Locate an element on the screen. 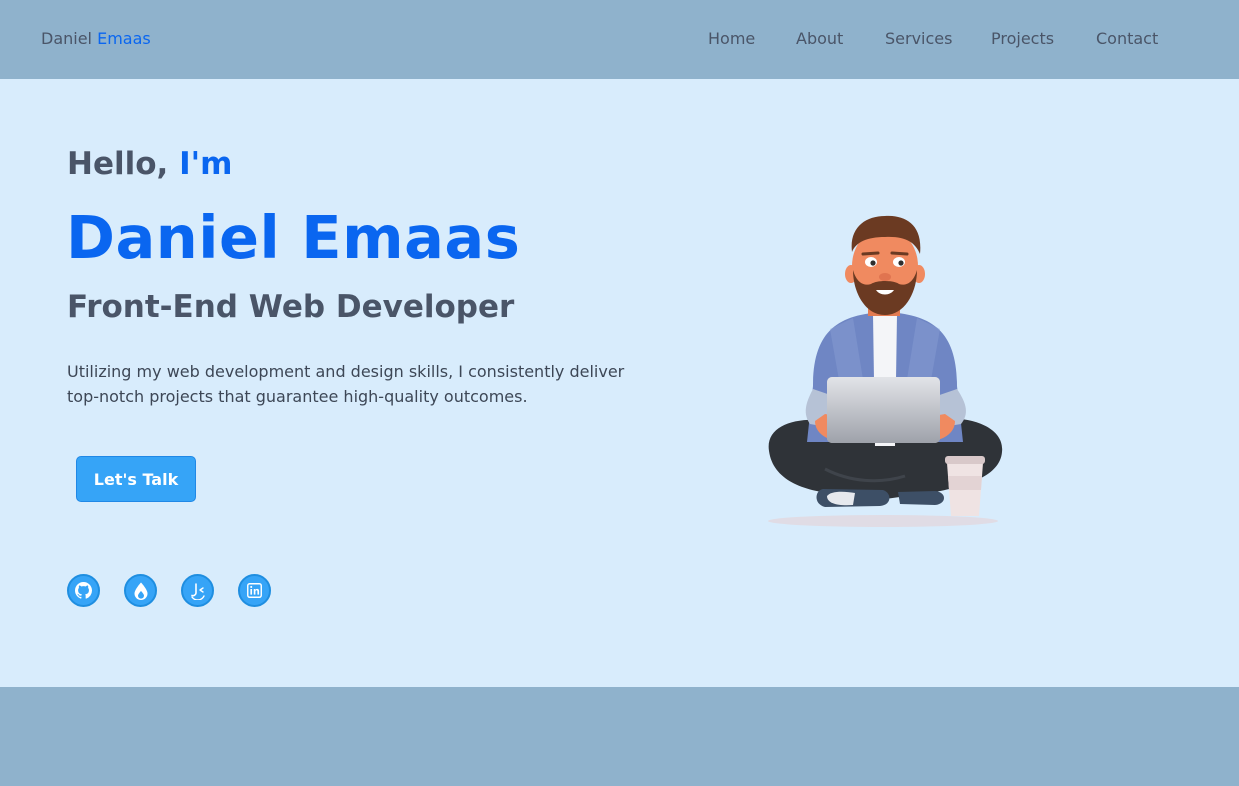 The width and height of the screenshot is (1239, 786). nav-link-home: Home is located at coordinates (731, 38).